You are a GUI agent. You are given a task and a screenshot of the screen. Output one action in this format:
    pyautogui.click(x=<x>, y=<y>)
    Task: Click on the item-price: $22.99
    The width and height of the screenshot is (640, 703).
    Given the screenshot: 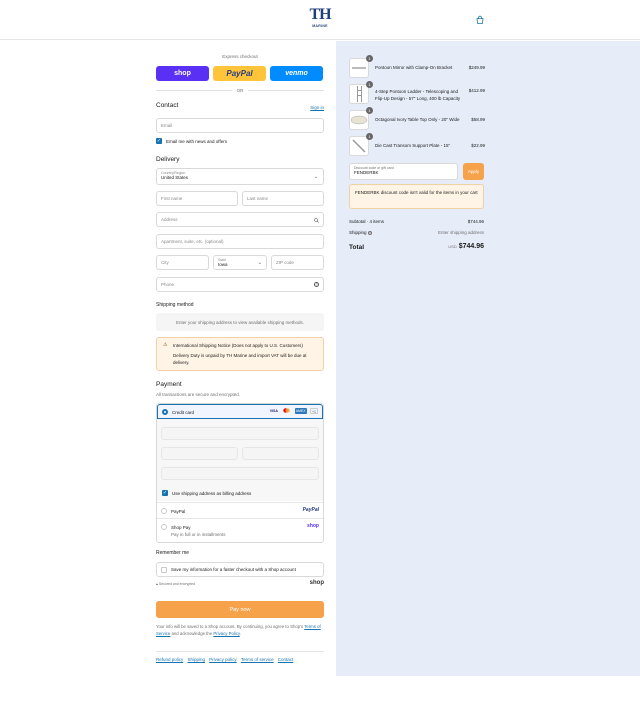 What is the action you would take?
    pyautogui.click(x=478, y=145)
    